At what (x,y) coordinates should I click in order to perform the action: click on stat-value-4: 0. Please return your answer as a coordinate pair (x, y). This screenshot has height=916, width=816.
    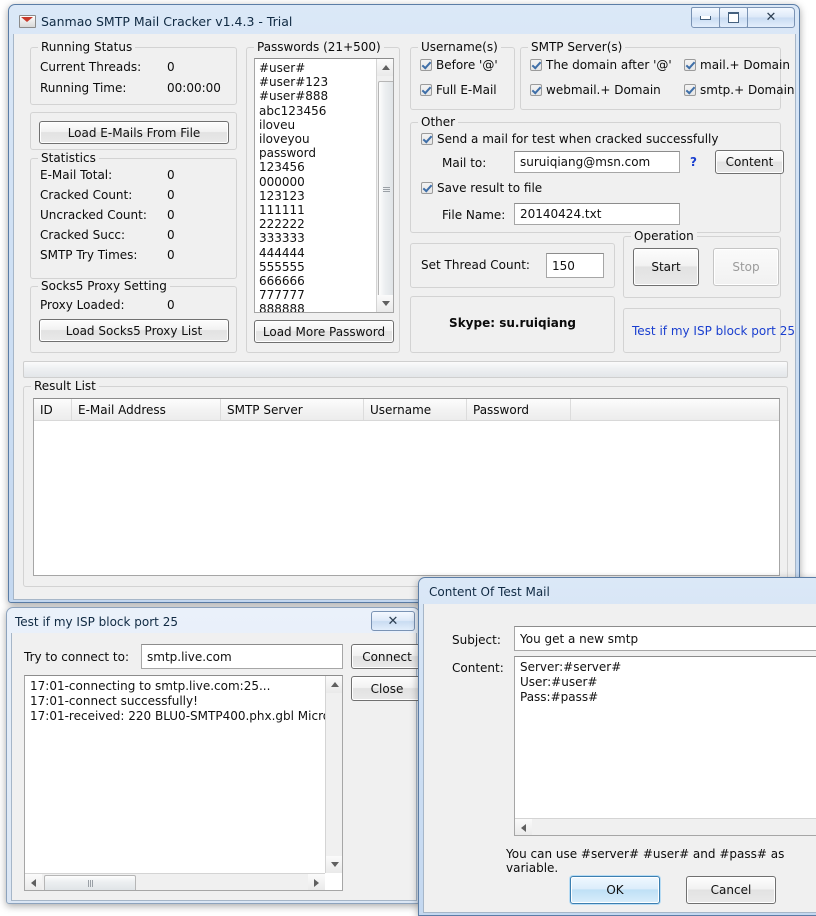
    Looking at the image, I should click on (171, 255).